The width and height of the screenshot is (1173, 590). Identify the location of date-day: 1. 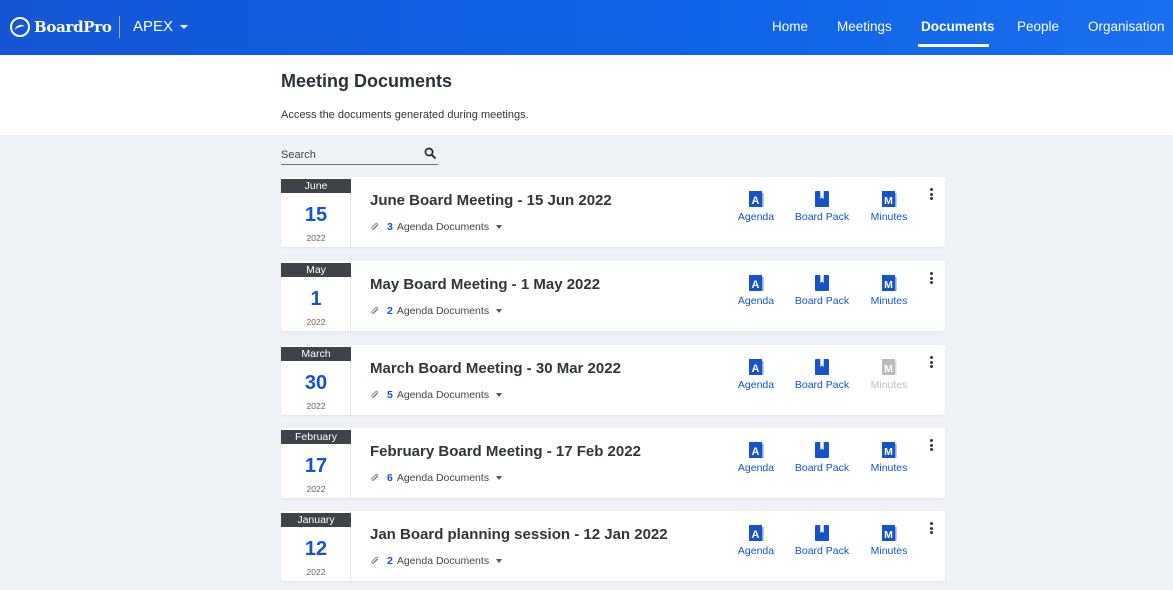
(316, 299).